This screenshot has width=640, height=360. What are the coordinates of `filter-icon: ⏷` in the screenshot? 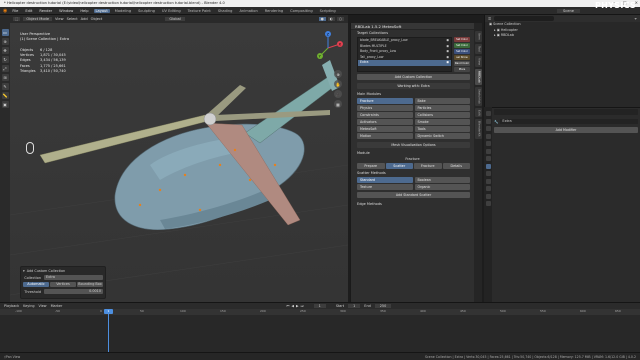 It's located at (637, 19).